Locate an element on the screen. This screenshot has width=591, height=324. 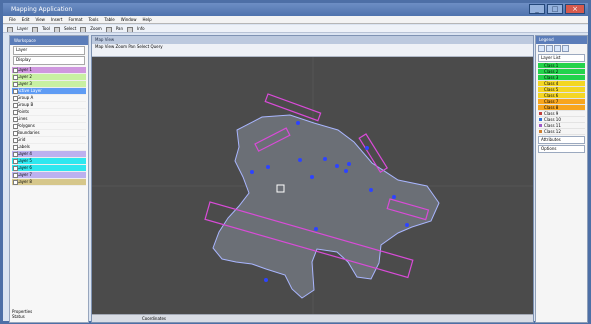
menu-format: Format is located at coordinates (75, 19).